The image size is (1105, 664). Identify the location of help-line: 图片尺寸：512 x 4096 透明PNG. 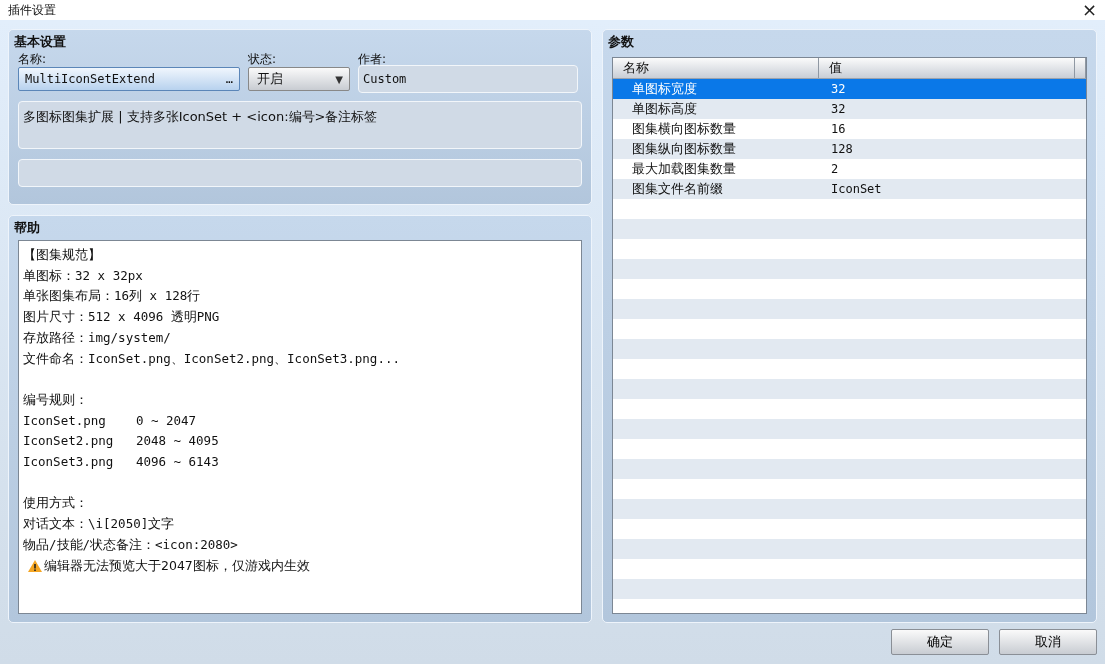
(121, 317).